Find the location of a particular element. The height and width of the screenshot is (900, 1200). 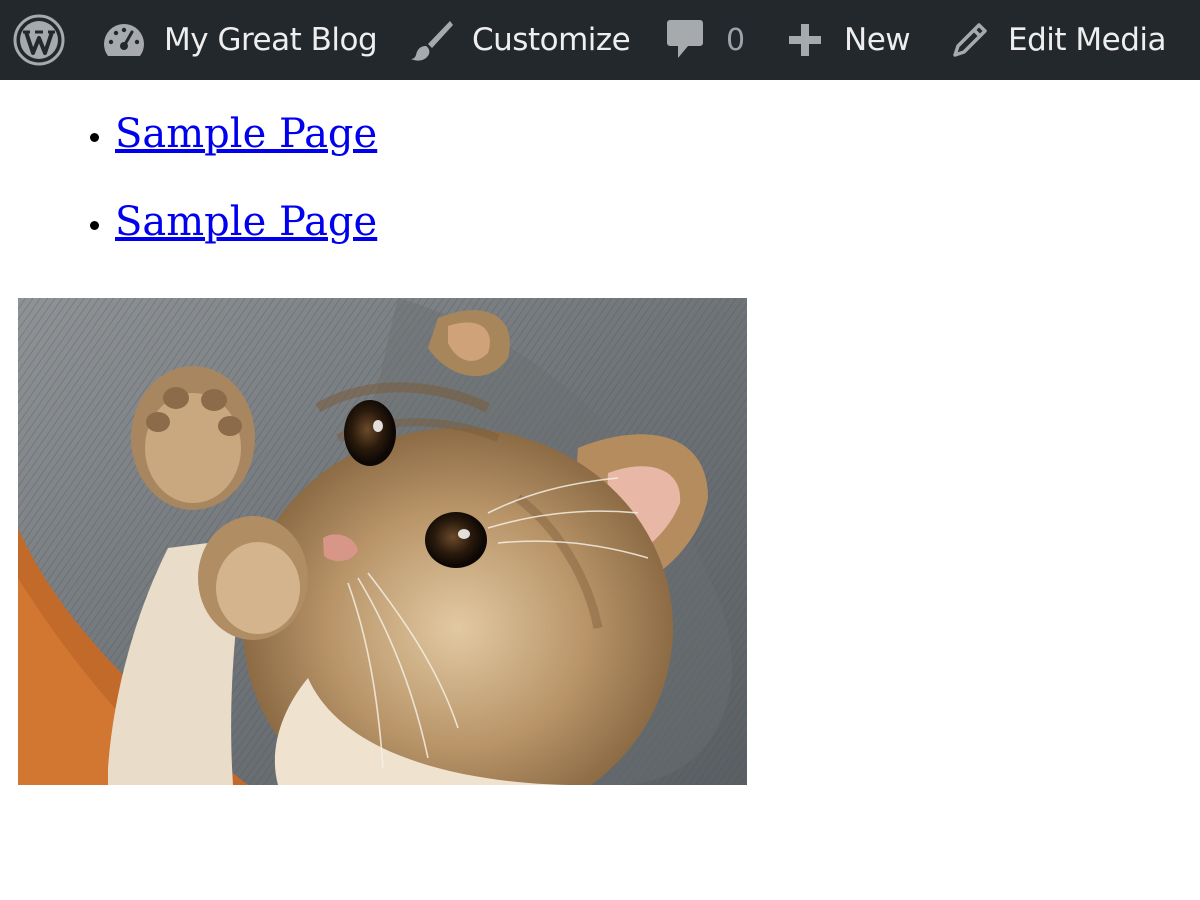

wordpress-icon is located at coordinates (39, 40).